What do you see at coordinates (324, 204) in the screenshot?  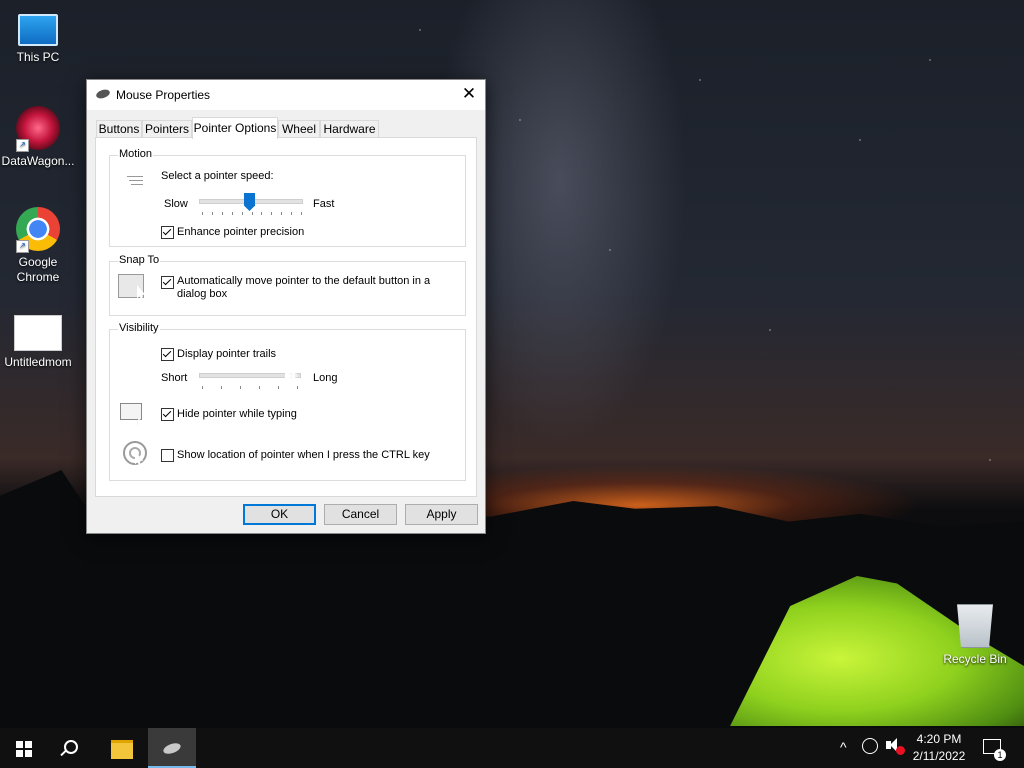 I see `fast-label: Fast` at bounding box center [324, 204].